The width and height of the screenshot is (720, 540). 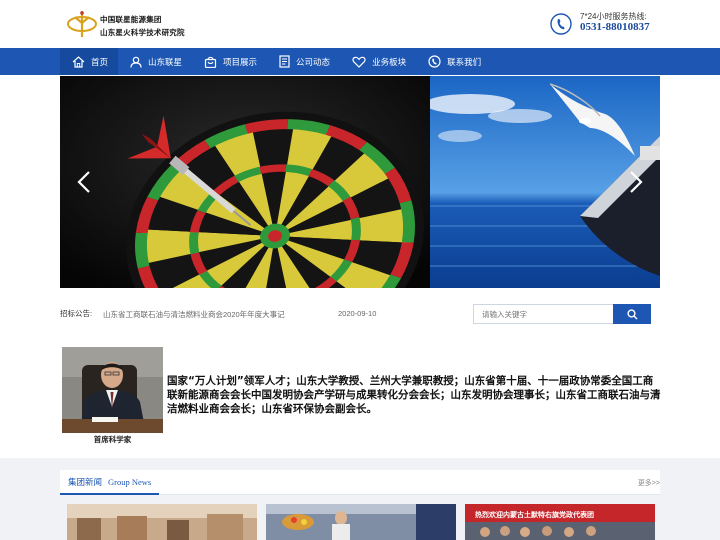 I want to click on hotline: 7*24小时服务热线: 0531-88010837, so click(x=605, y=24).